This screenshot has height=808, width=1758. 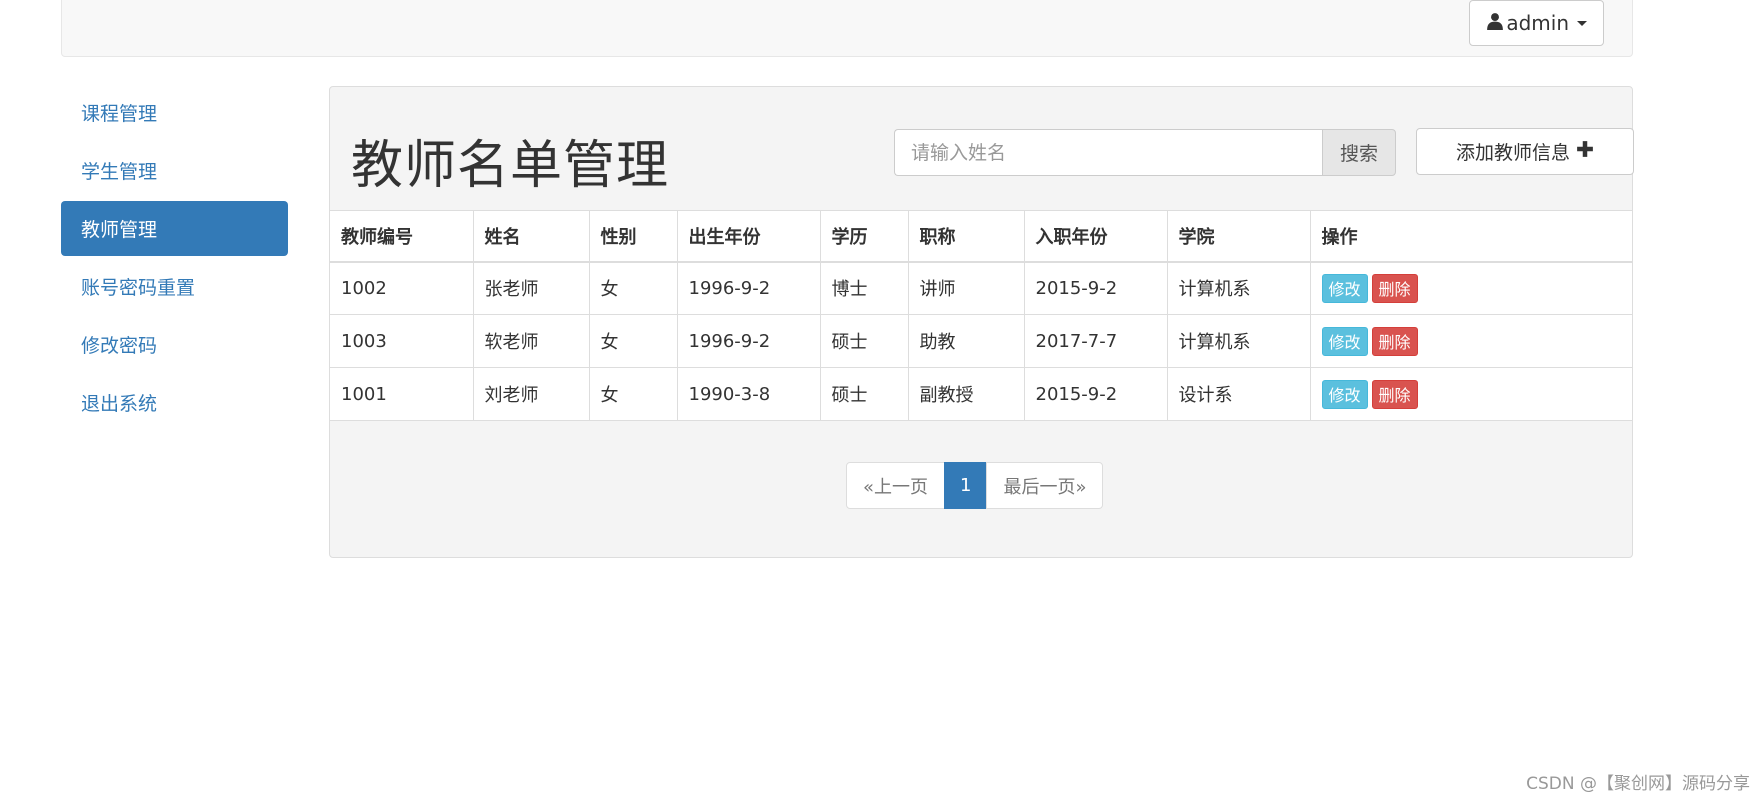 I want to click on previous-page-link: «上一页, so click(x=896, y=485).